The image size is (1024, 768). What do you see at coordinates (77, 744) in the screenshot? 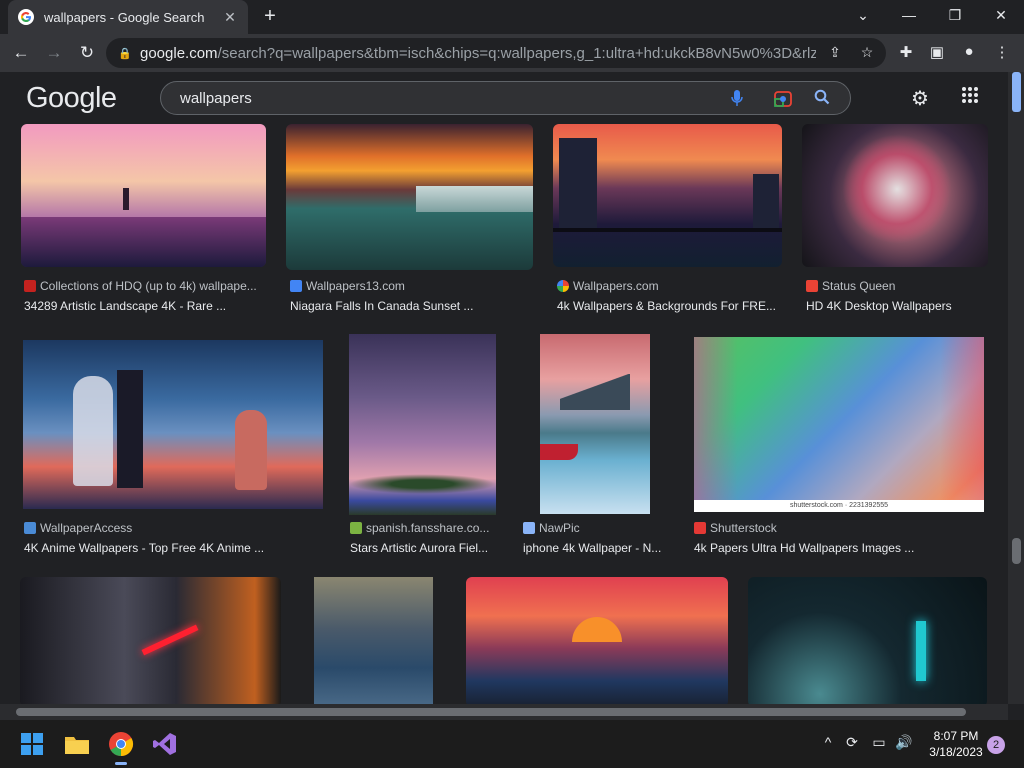
I see `file-explorer-icon` at bounding box center [77, 744].